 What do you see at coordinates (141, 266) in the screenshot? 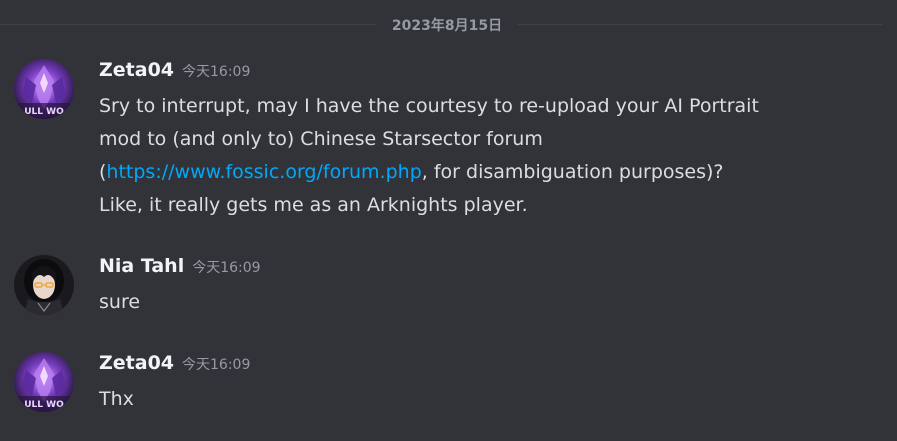
I see `username: Nia Tahl` at bounding box center [141, 266].